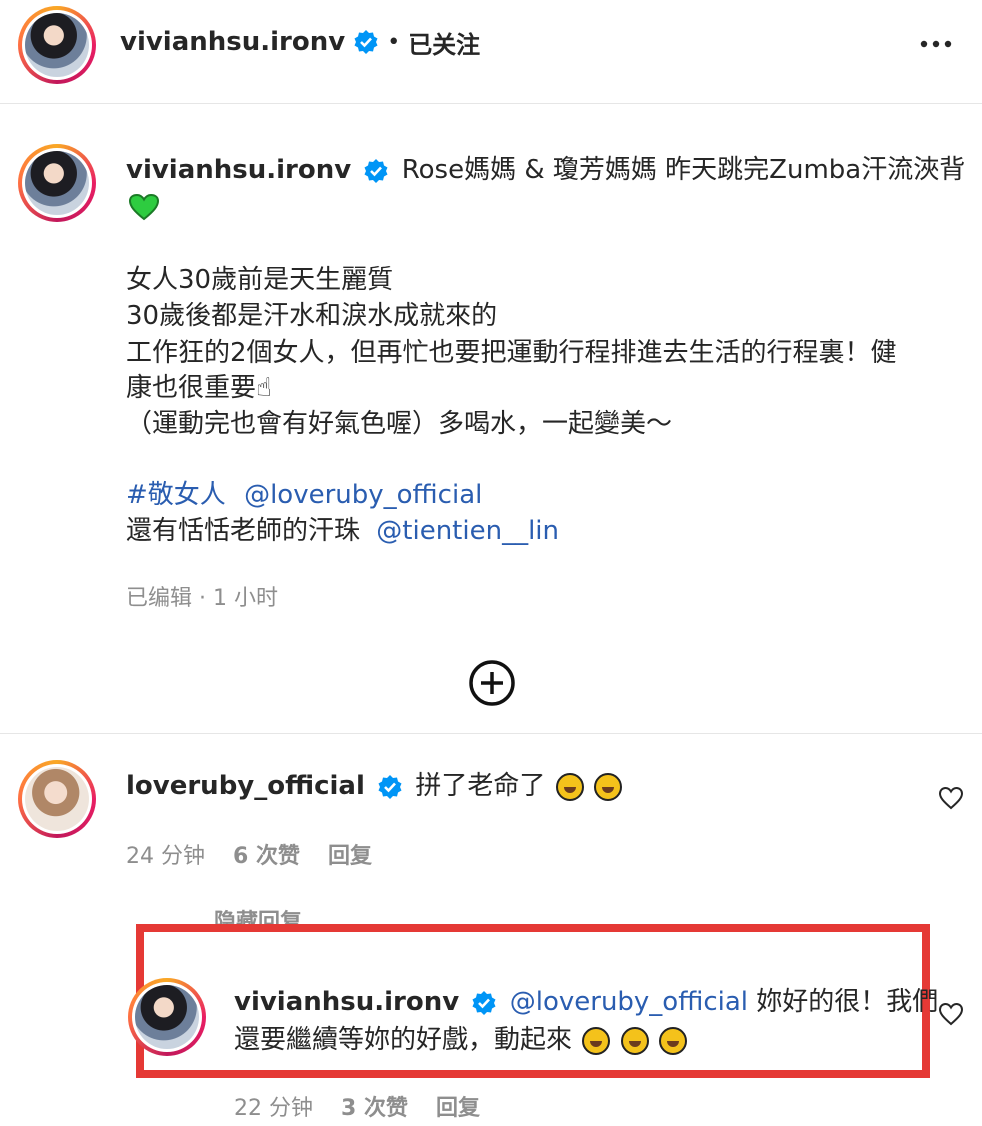 The height and width of the screenshot is (1126, 982). Describe the element at coordinates (480, 786) in the screenshot. I see `comment1-text: 拼了老命了` at that location.